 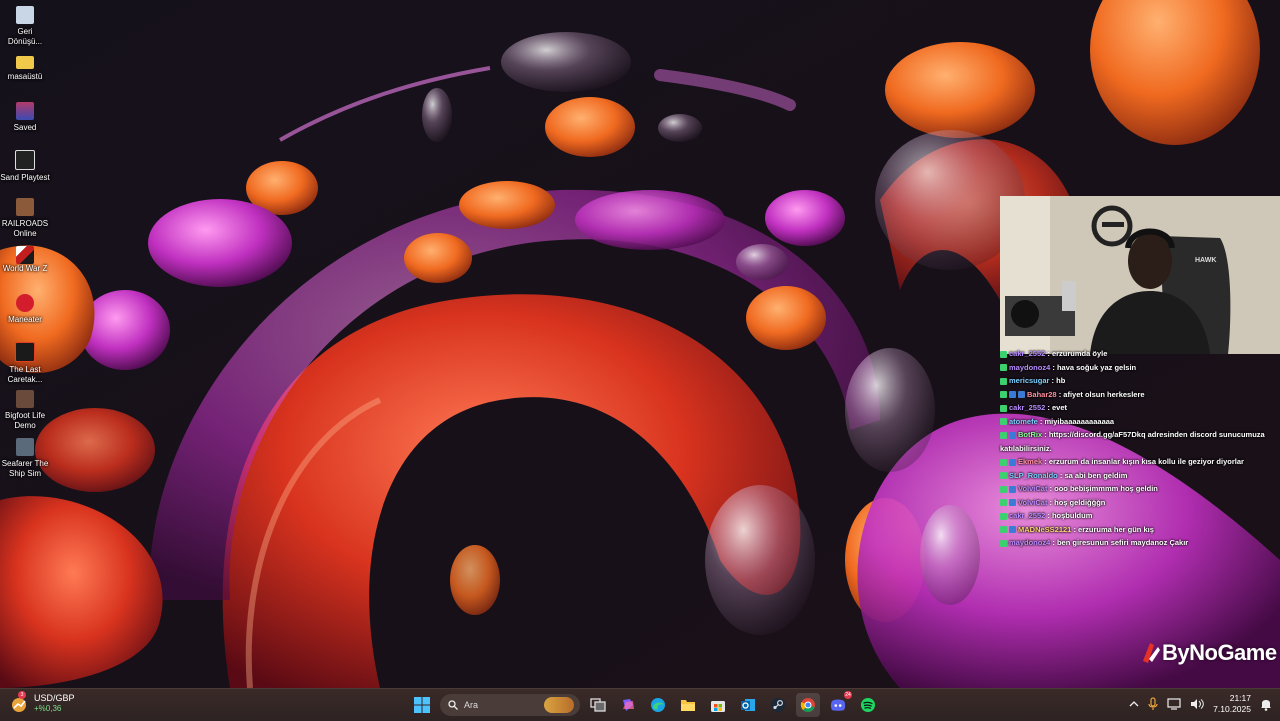 I want to click on chrome-button, so click(x=808, y=705).